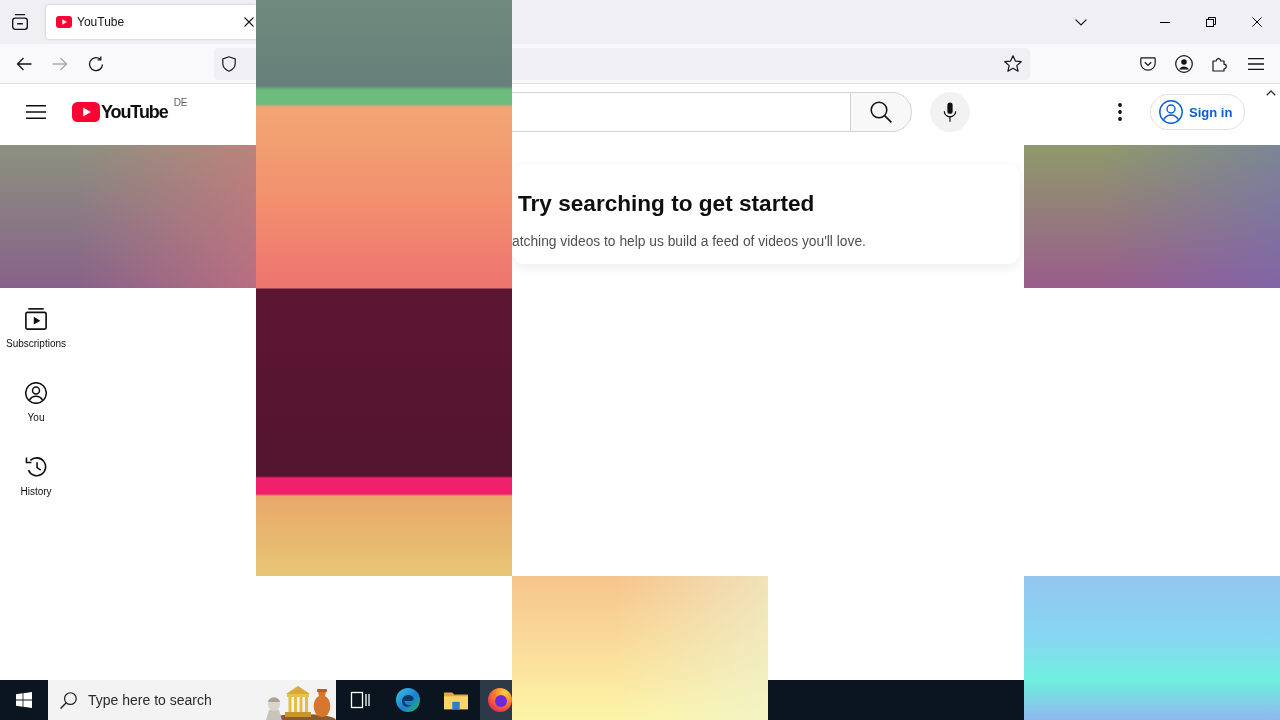 The width and height of the screenshot is (1280, 720). What do you see at coordinates (1211, 22) in the screenshot?
I see `restore-icon` at bounding box center [1211, 22].